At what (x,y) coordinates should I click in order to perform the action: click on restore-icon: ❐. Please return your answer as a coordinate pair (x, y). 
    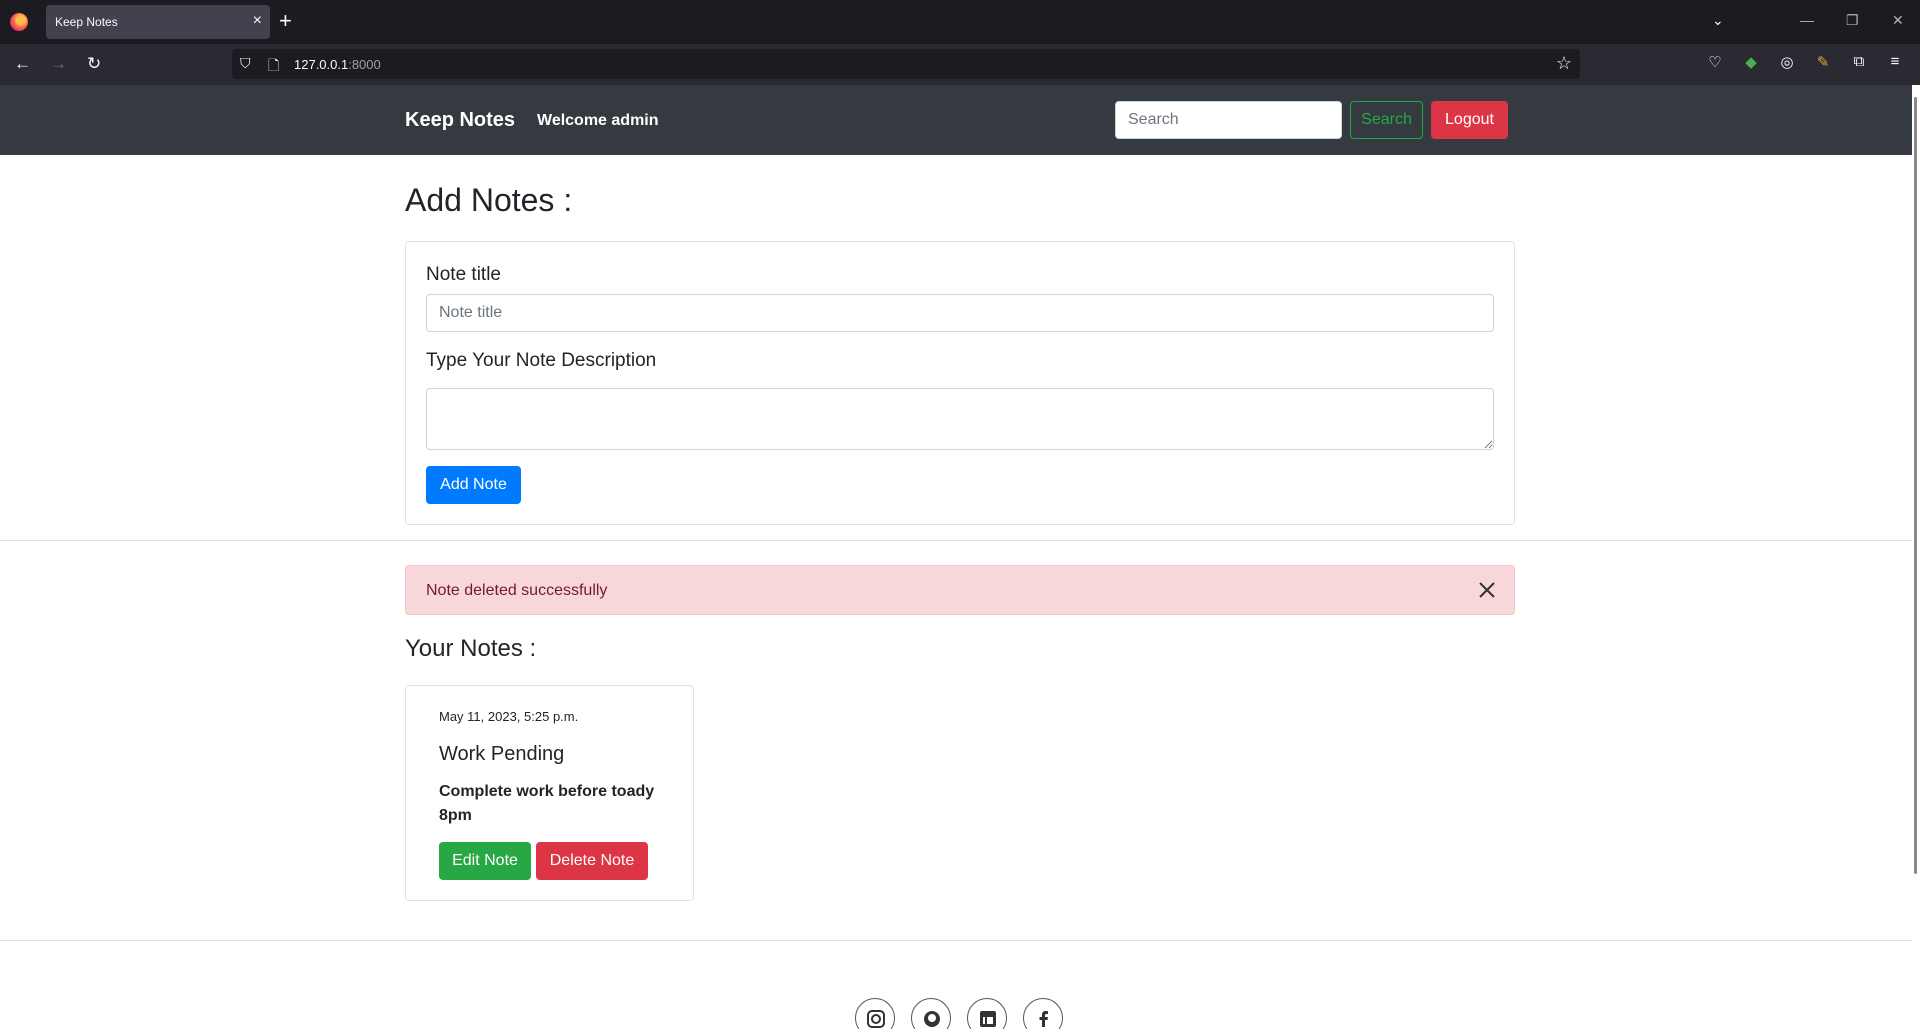
    Looking at the image, I should click on (1852, 20).